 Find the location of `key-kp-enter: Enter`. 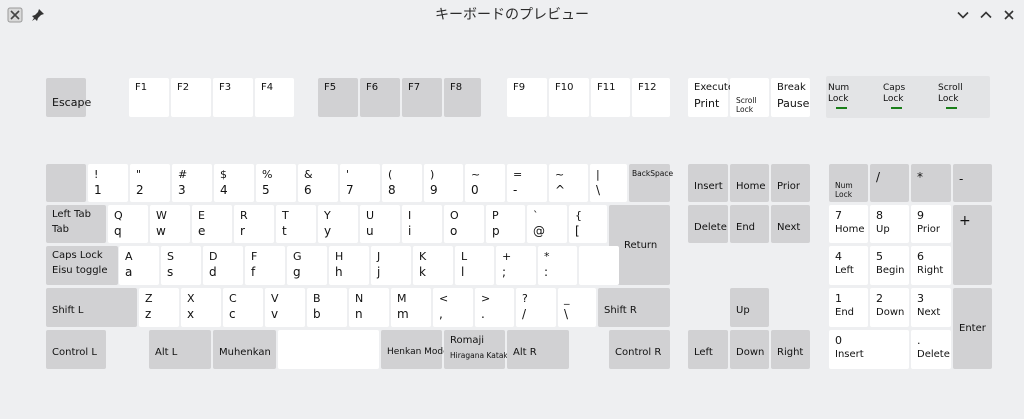

key-kp-enter: Enter is located at coordinates (972, 328).